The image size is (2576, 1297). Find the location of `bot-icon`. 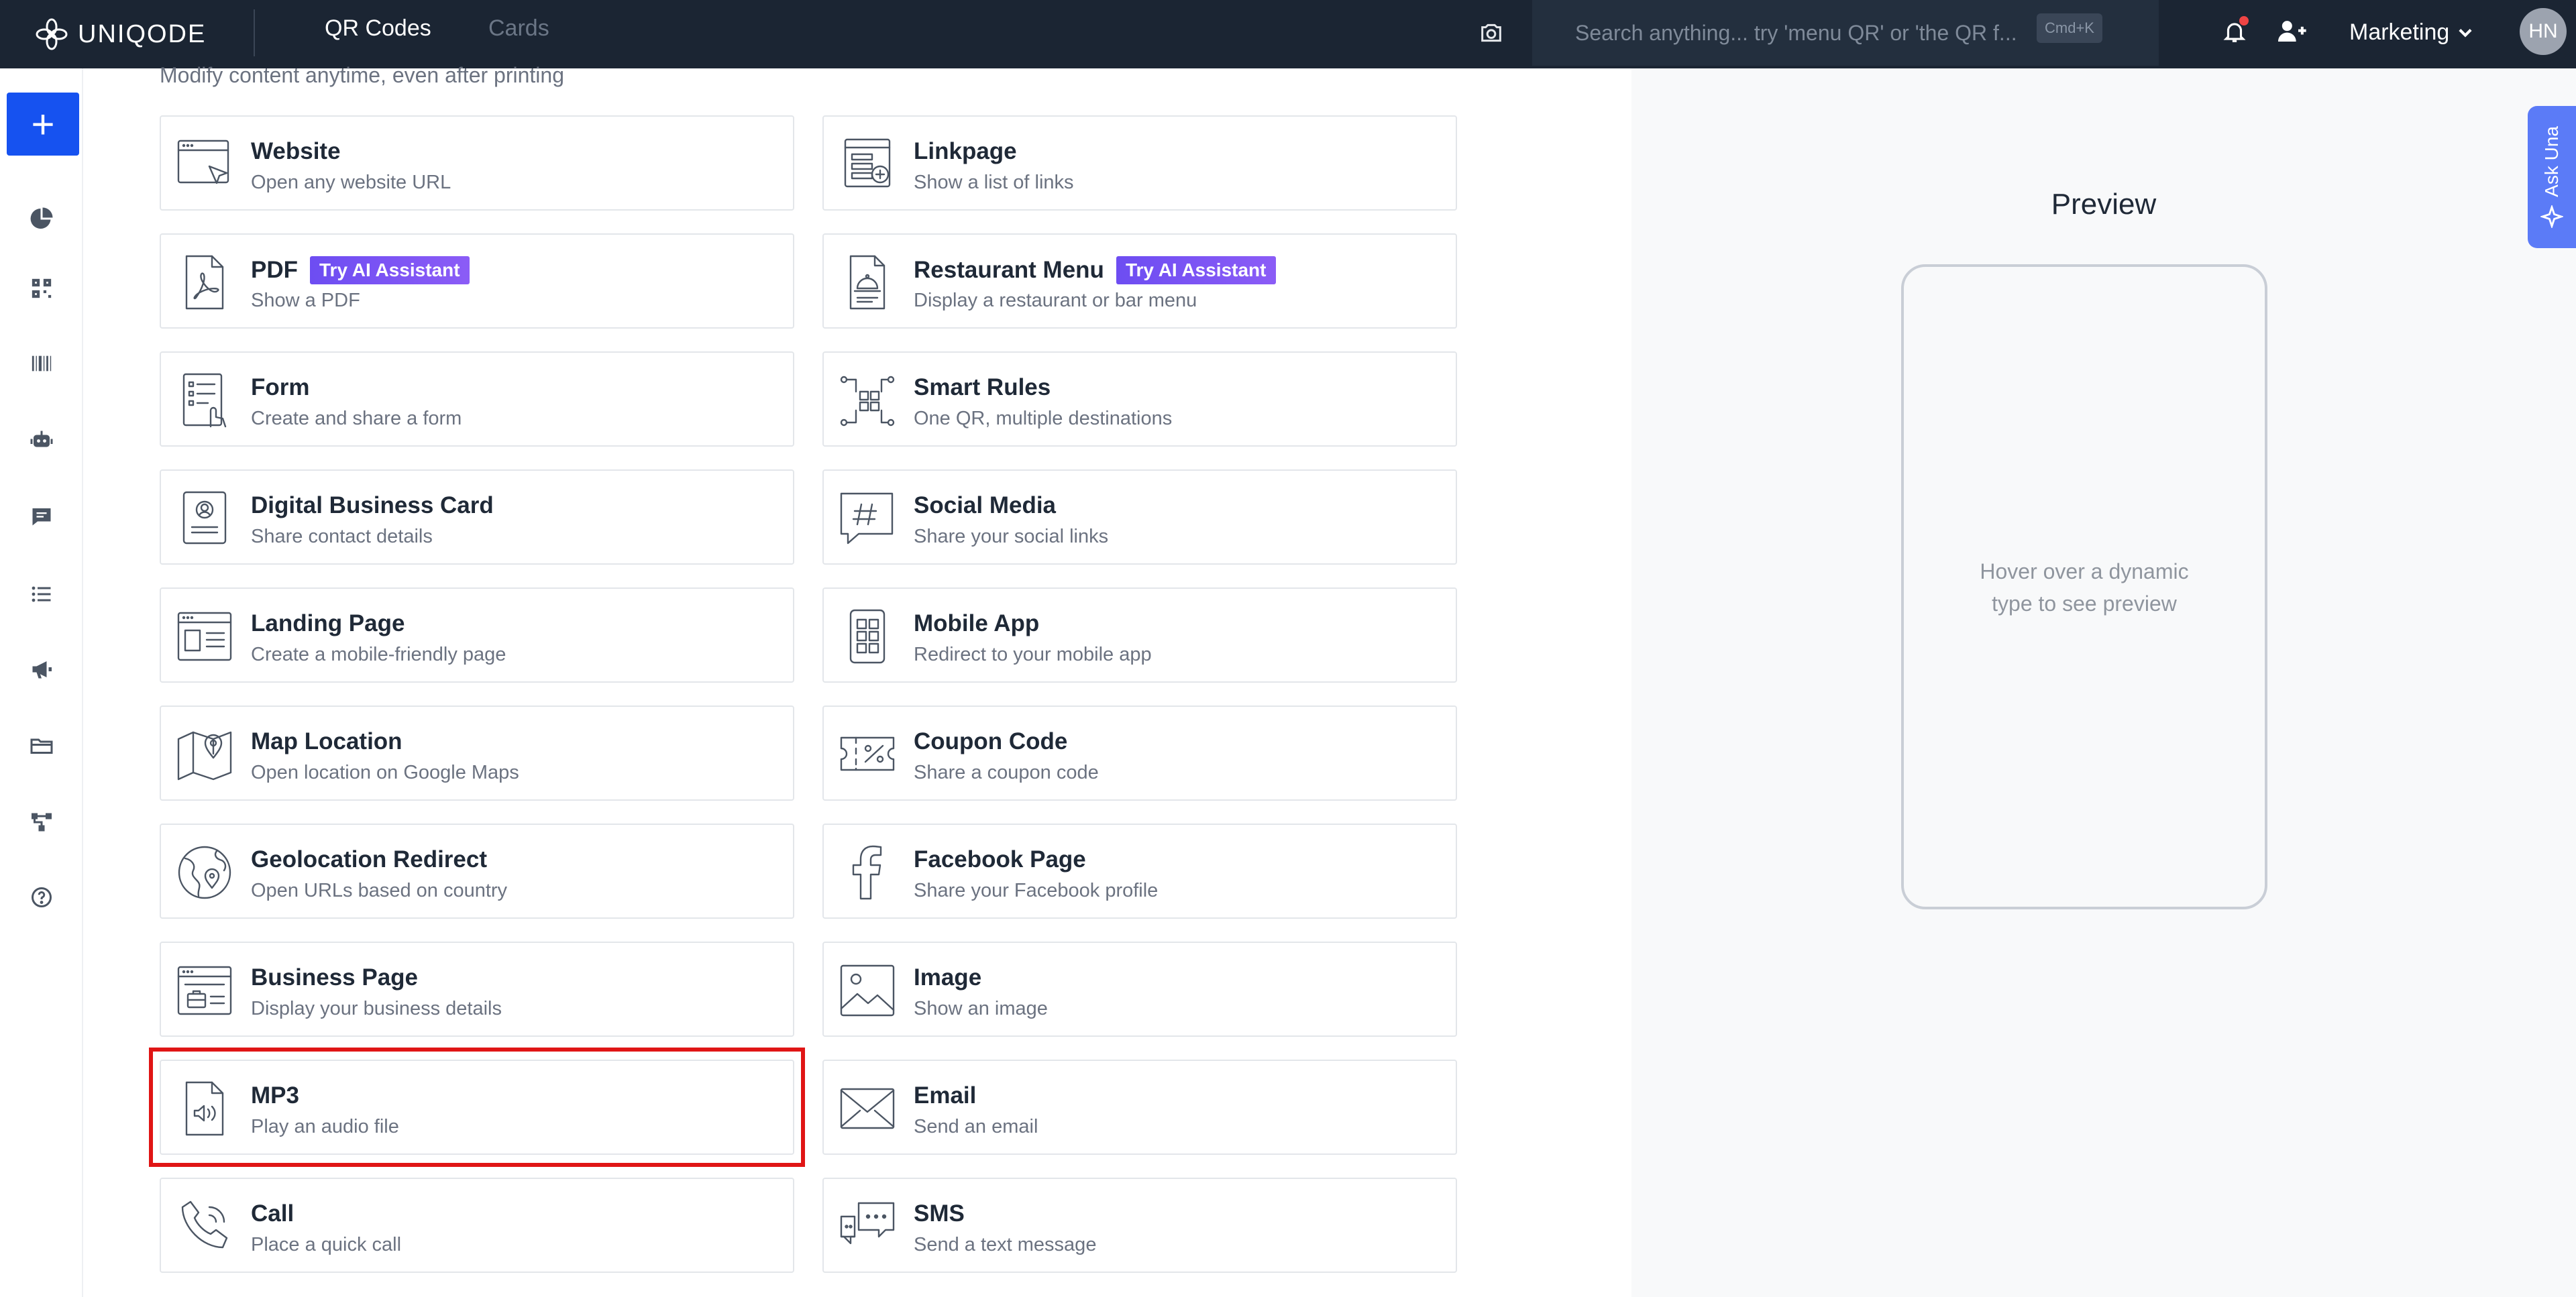

bot-icon is located at coordinates (41, 440).